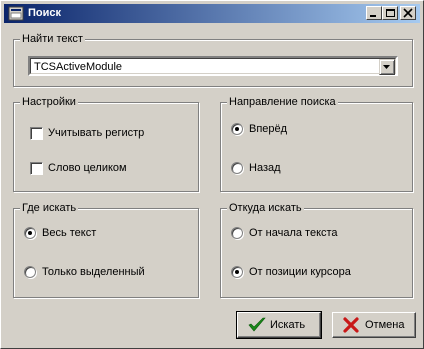  I want to click on origin-cursor-radio: От позиции курсора, so click(318, 273).